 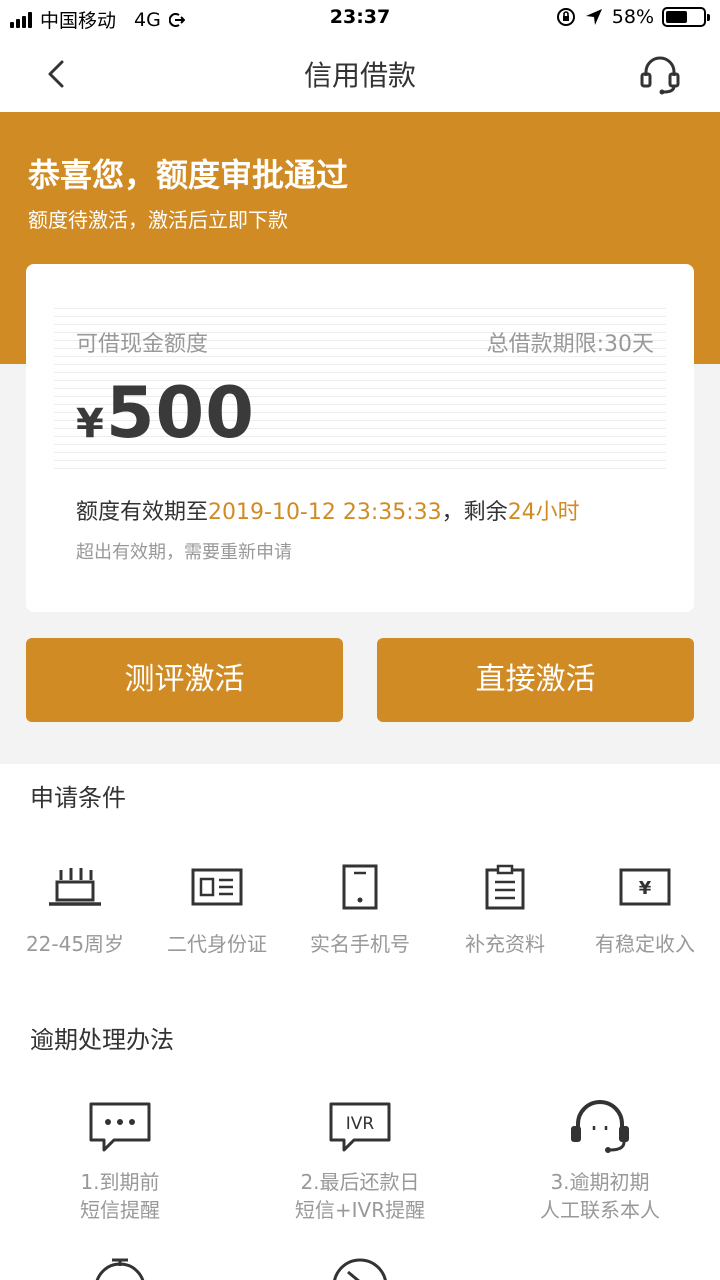 I want to click on income-card-icon: ¥, so click(x=645, y=887).